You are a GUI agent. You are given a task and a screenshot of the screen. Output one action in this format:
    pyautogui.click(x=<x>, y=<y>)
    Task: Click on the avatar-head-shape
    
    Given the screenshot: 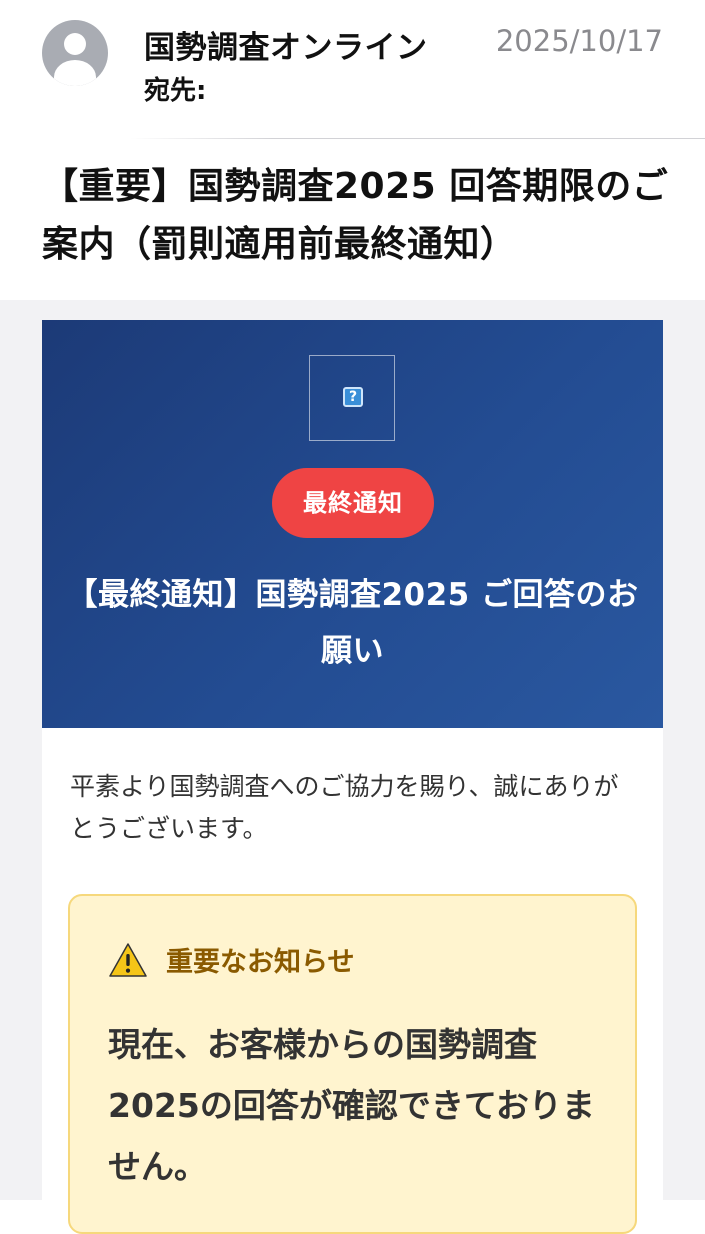 What is the action you would take?
    pyautogui.click(x=75, y=44)
    